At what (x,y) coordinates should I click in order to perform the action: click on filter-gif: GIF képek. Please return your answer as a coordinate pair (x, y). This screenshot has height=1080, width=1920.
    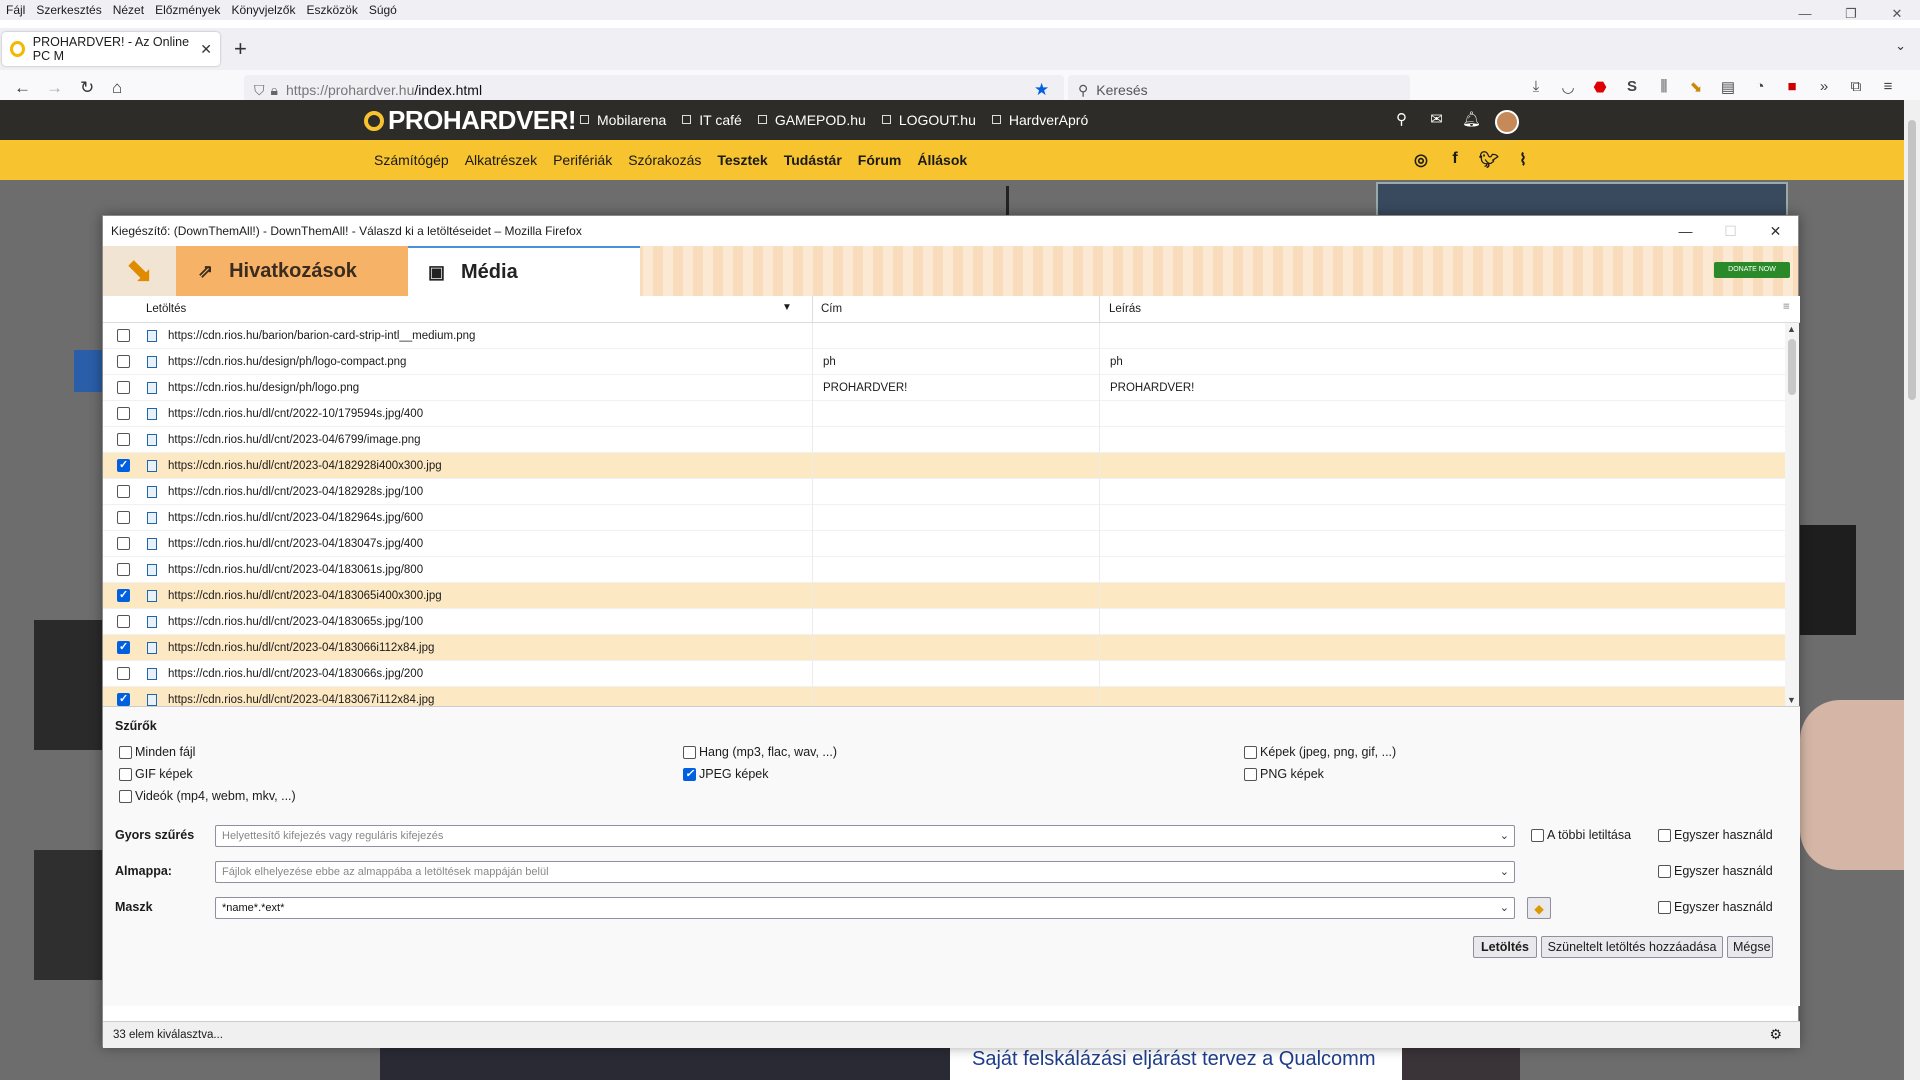
    Looking at the image, I should click on (156, 774).